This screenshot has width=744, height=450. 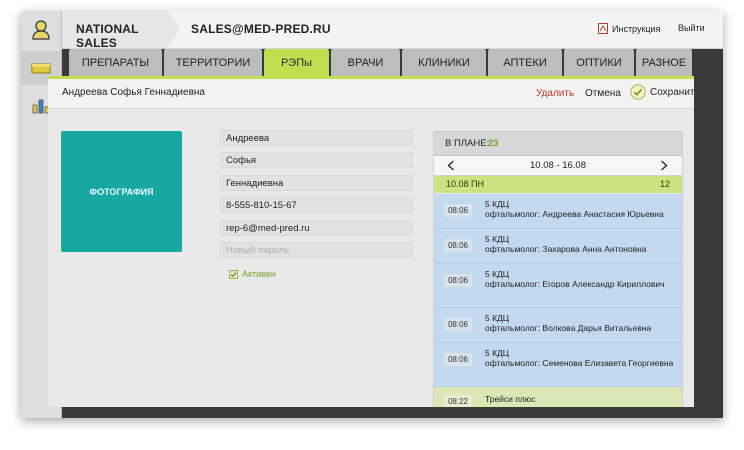 What do you see at coordinates (316, 160) in the screenshot?
I see `first-name-field: Софья` at bounding box center [316, 160].